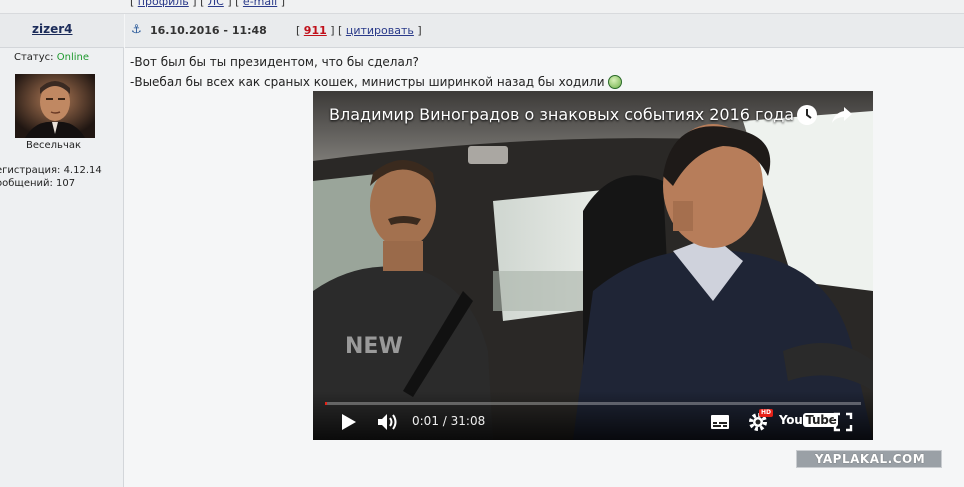 The height and width of the screenshot is (487, 964). Describe the element at coordinates (380, 30) in the screenshot. I see `quote-link: цитировать` at that location.